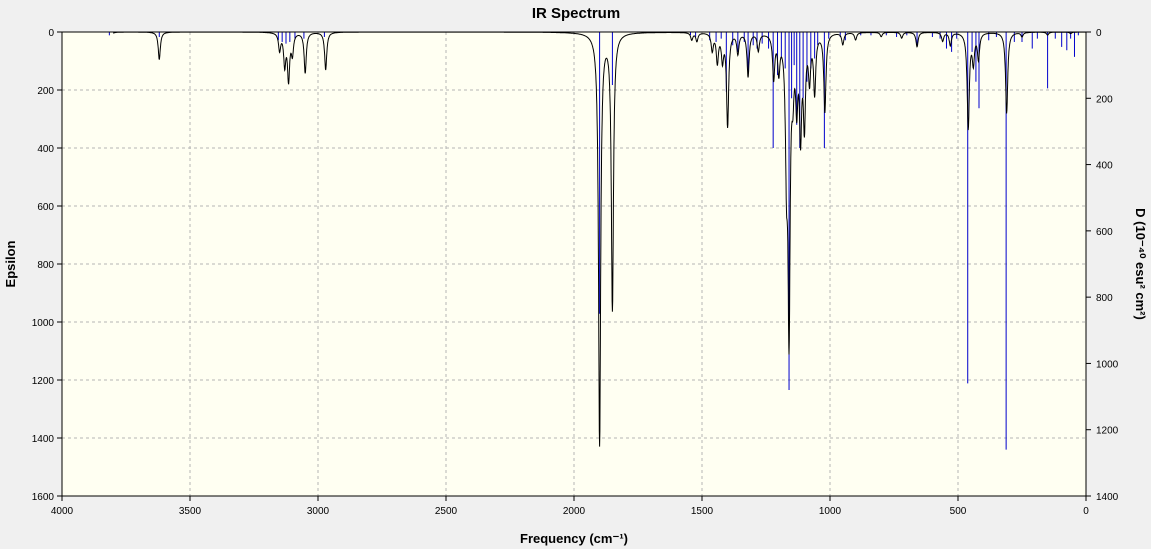  Describe the element at coordinates (958, 511) in the screenshot. I see `x-tick-label: 500` at that location.